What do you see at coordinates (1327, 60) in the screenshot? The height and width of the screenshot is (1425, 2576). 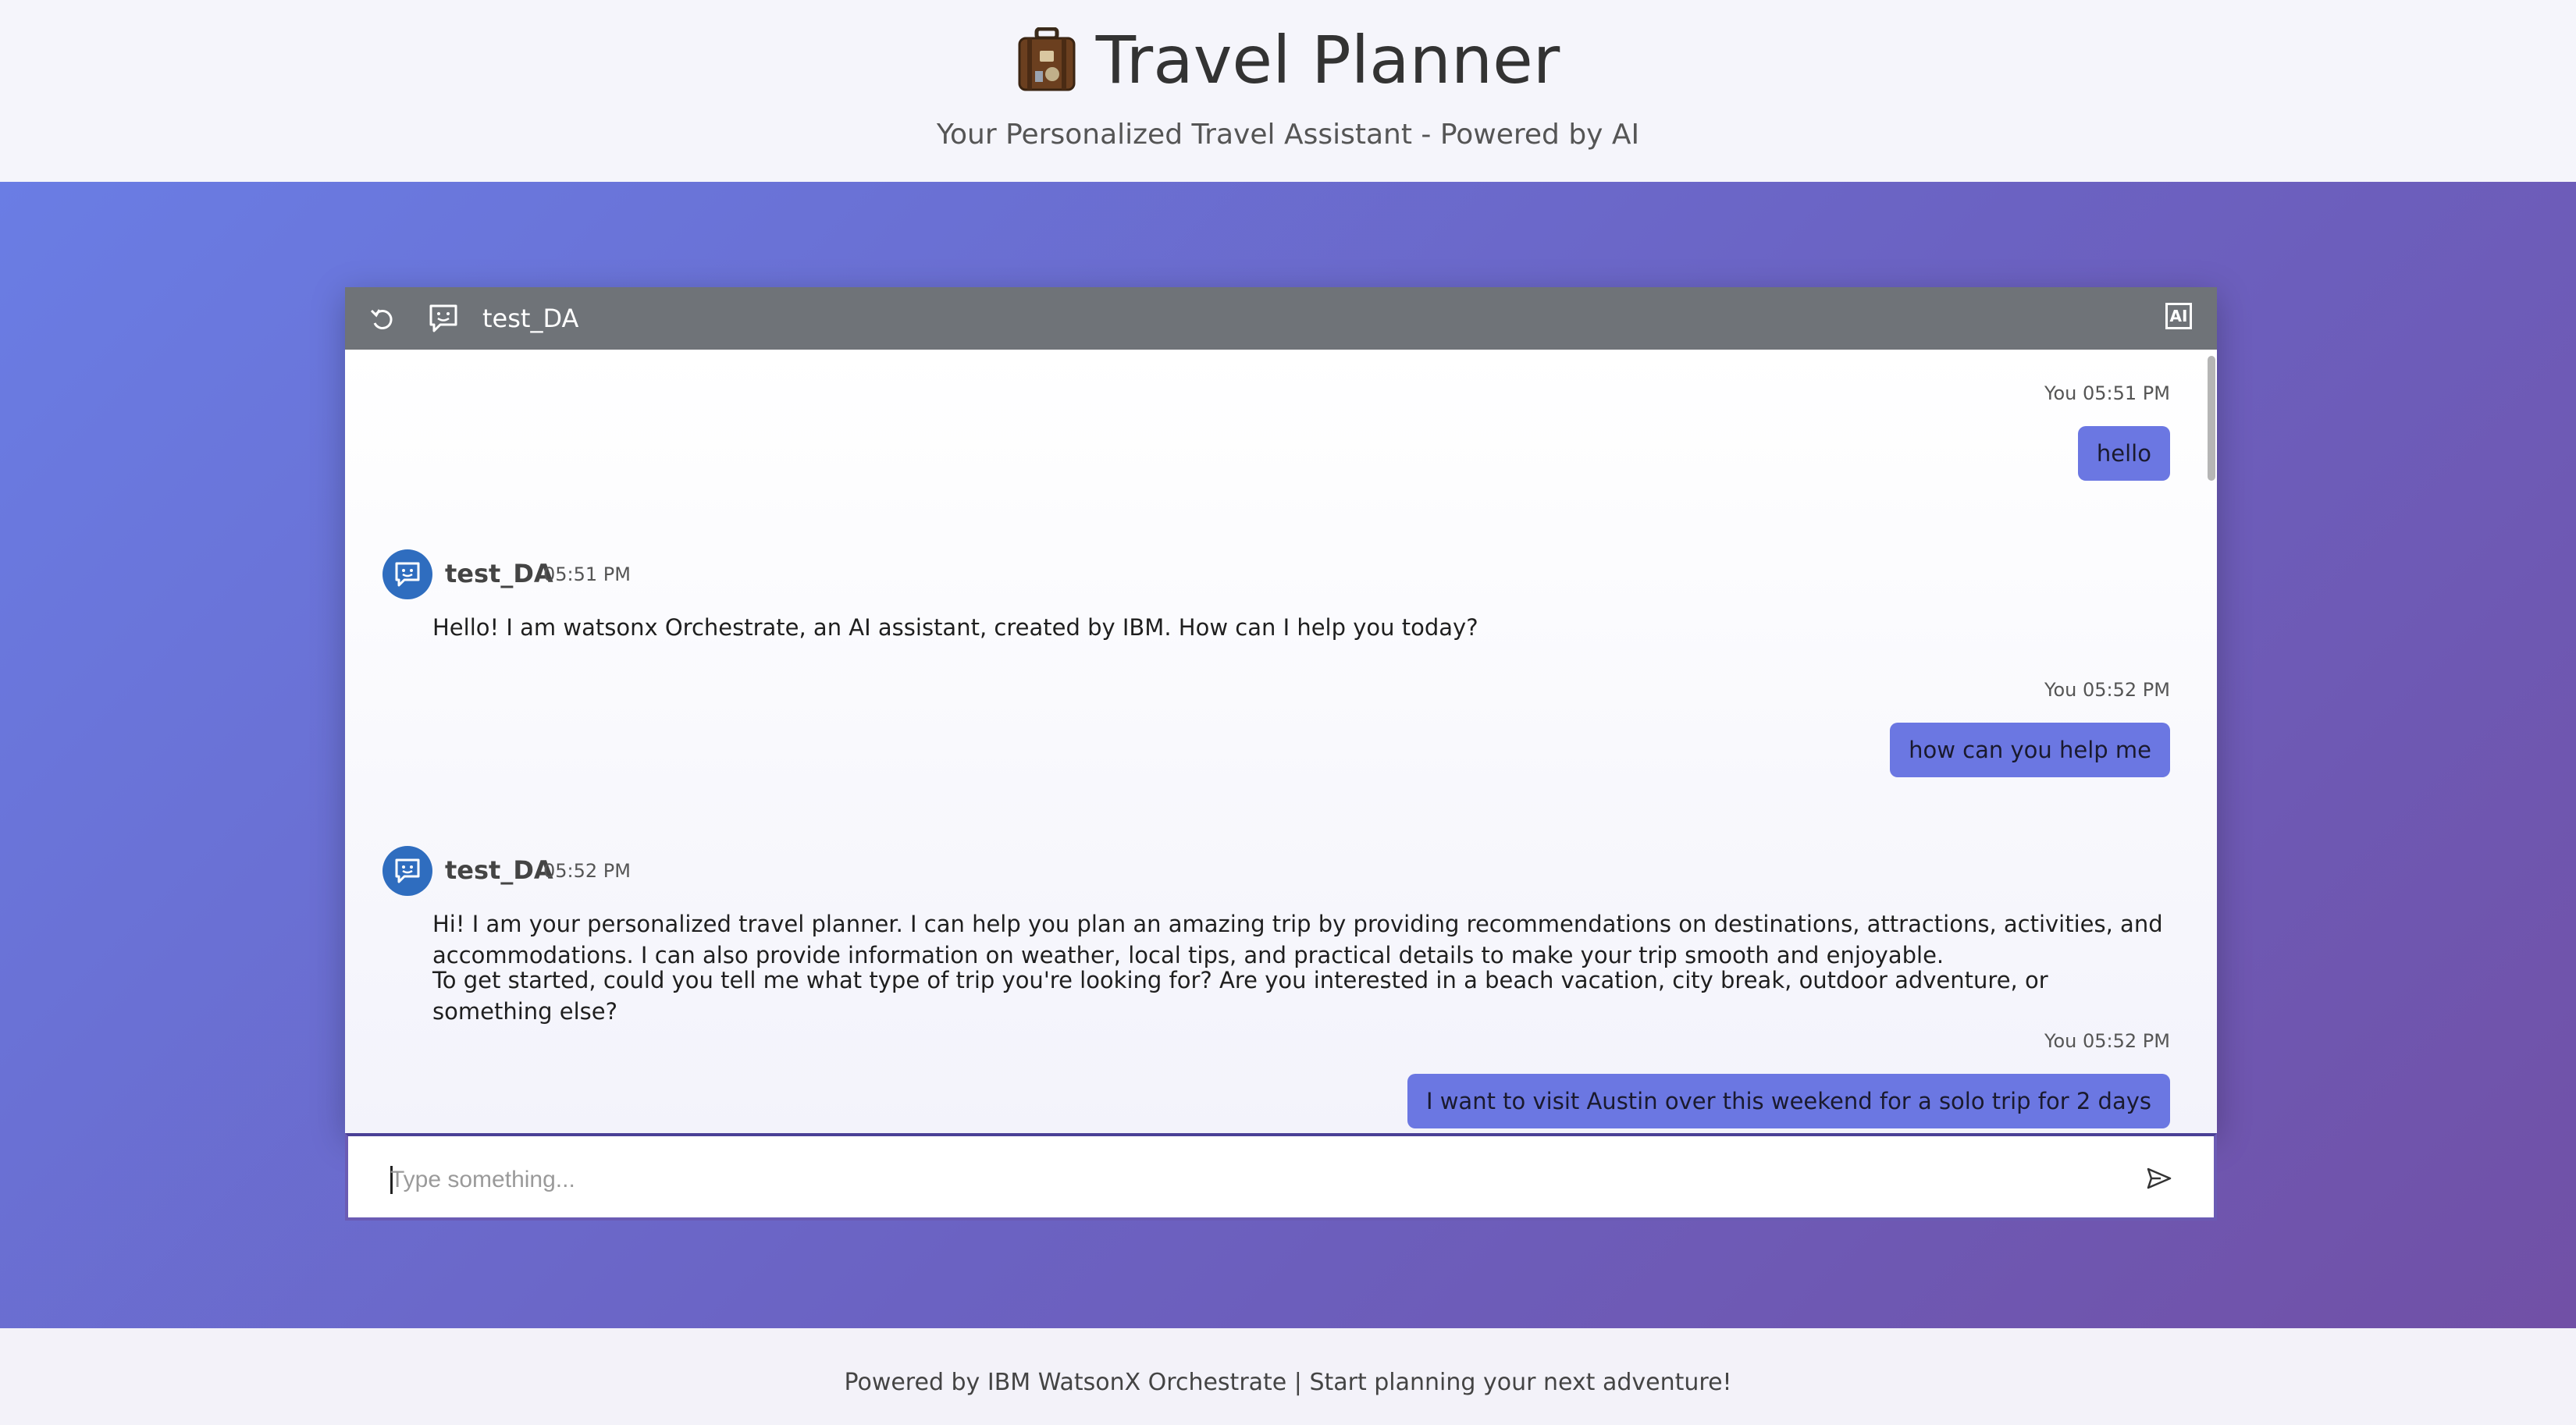 I see `page-title: Travel Planner` at bounding box center [1327, 60].